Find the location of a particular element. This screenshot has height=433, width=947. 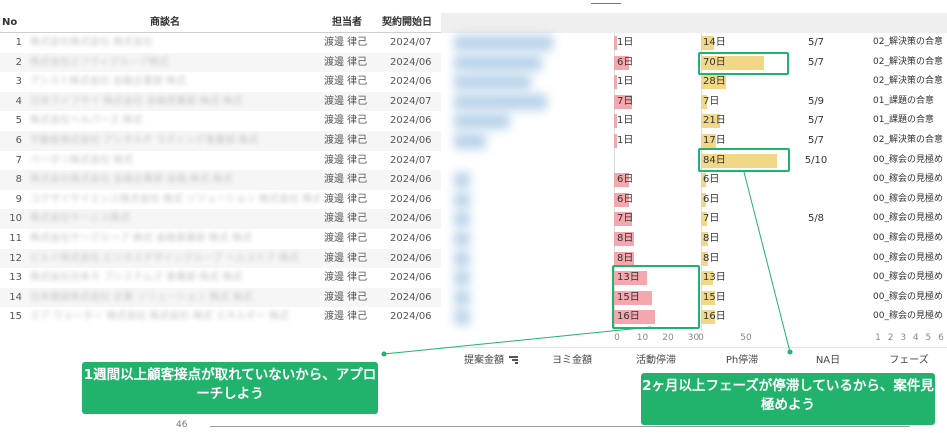

deal-name: 株式会社エフティグループ株式 is located at coordinates (175, 63).